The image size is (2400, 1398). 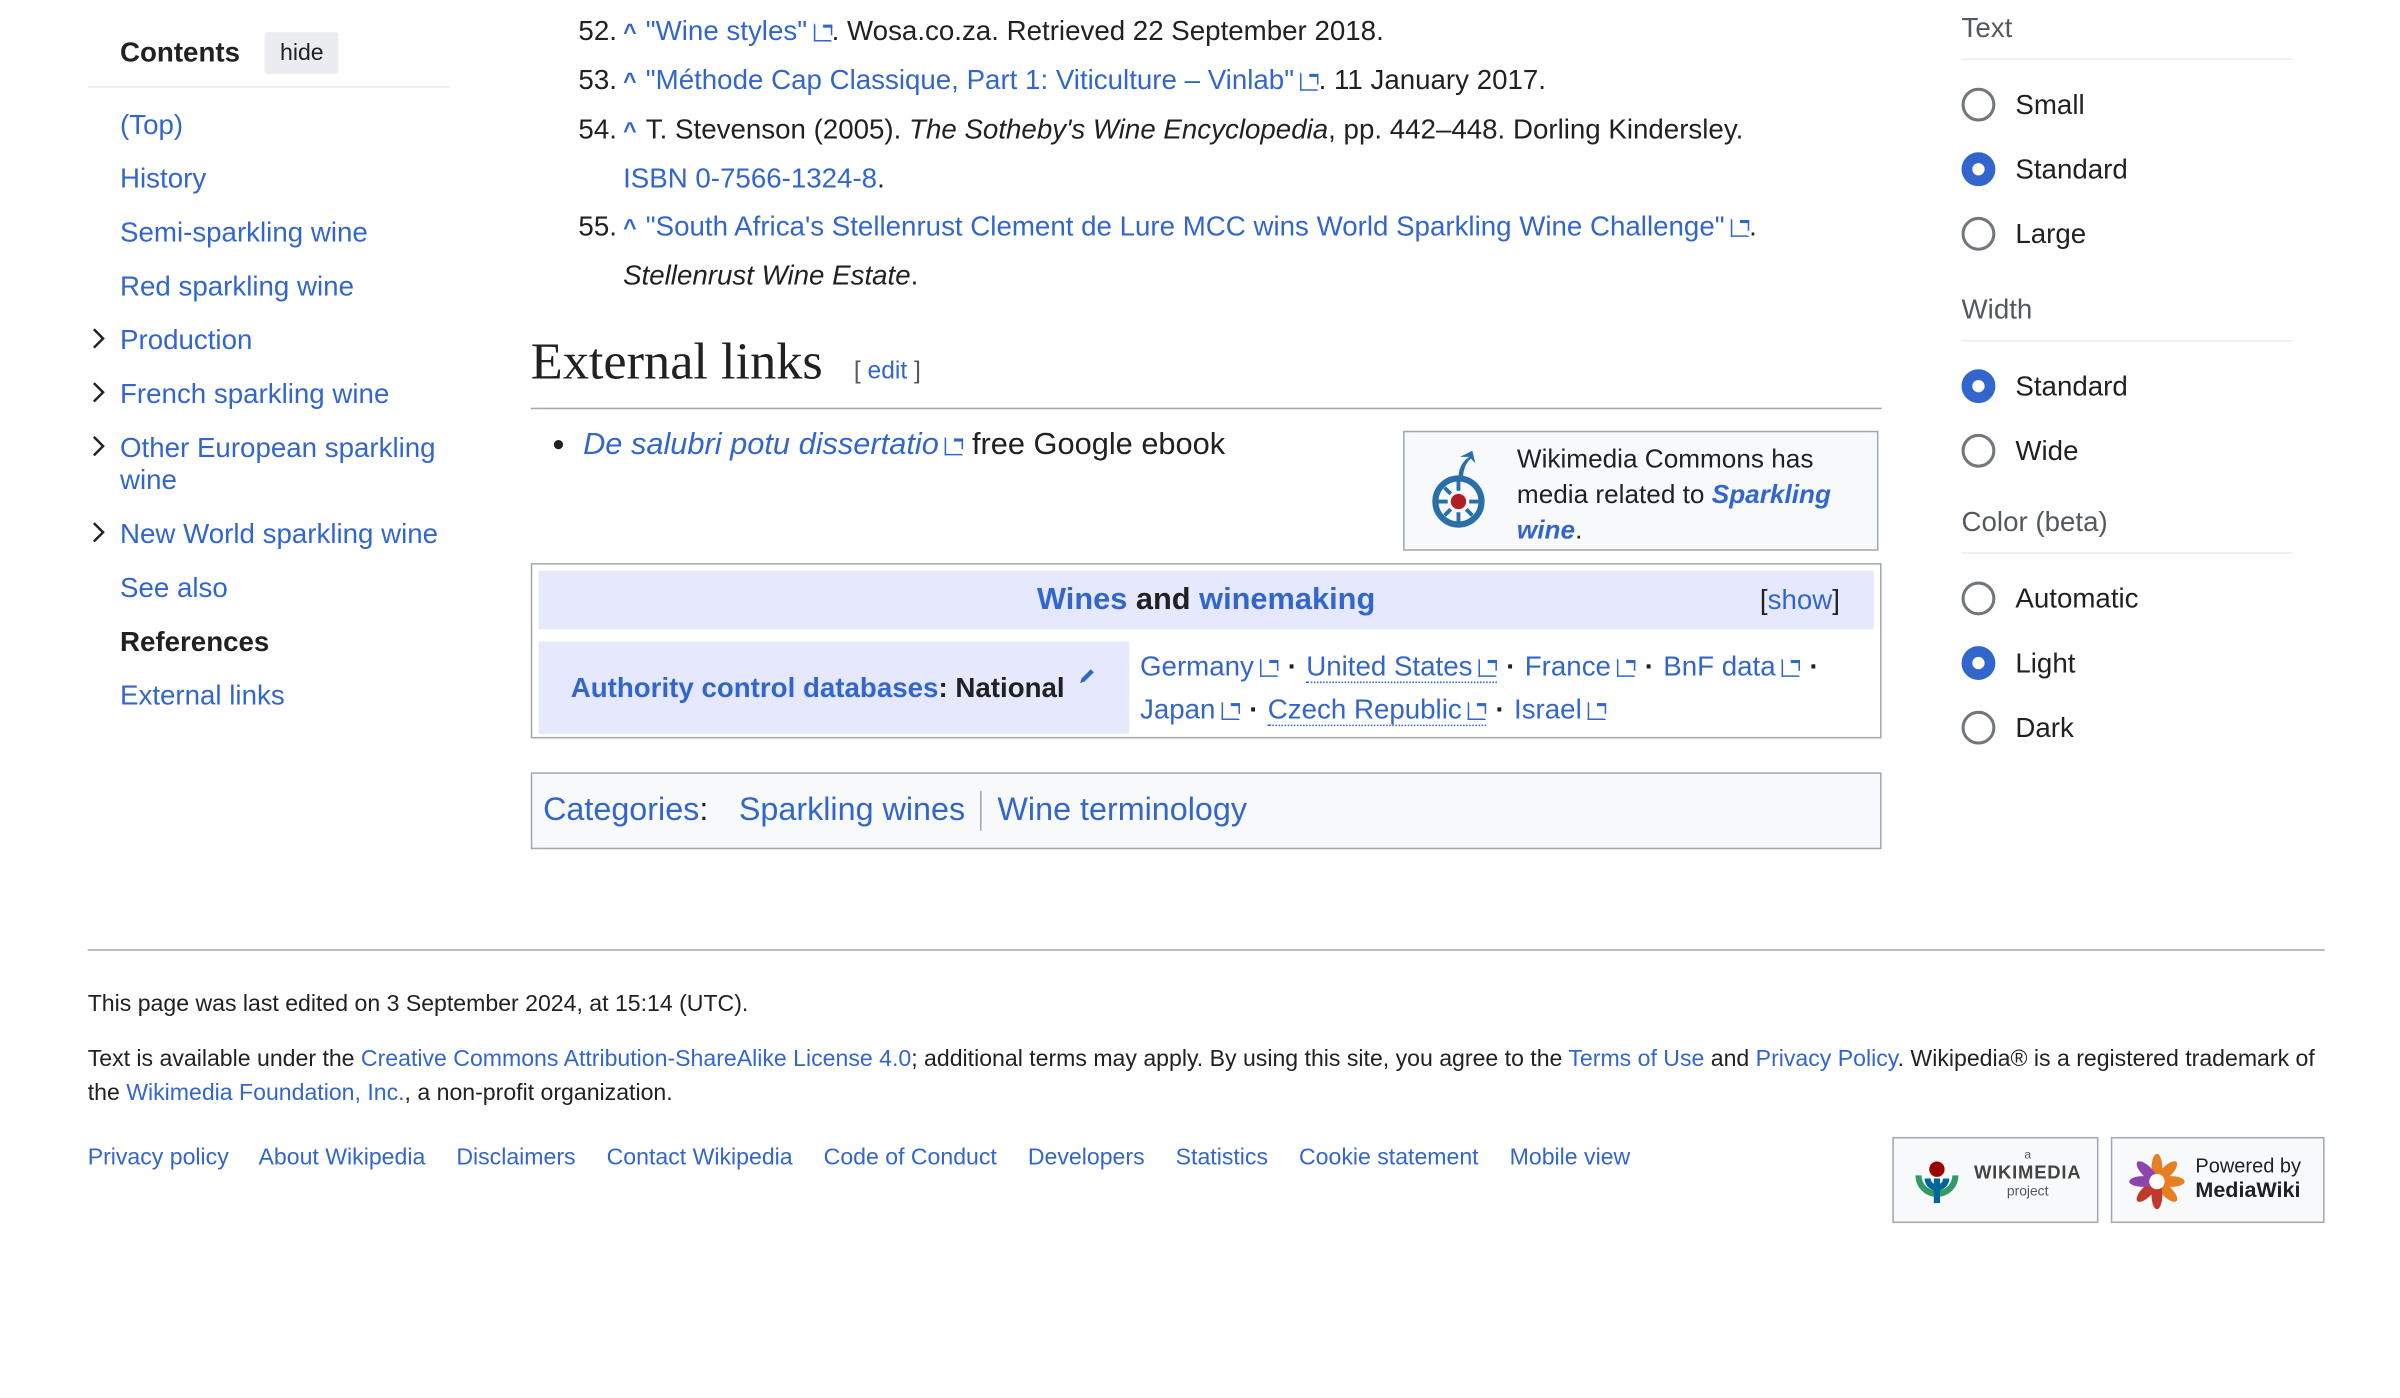 What do you see at coordinates (2127, 450) in the screenshot?
I see `width-wide: Wide` at bounding box center [2127, 450].